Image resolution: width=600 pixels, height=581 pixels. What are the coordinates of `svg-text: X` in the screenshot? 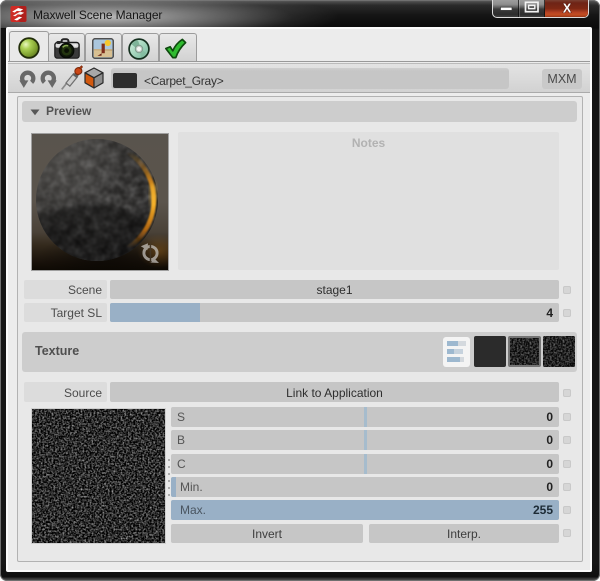 It's located at (567, 8).